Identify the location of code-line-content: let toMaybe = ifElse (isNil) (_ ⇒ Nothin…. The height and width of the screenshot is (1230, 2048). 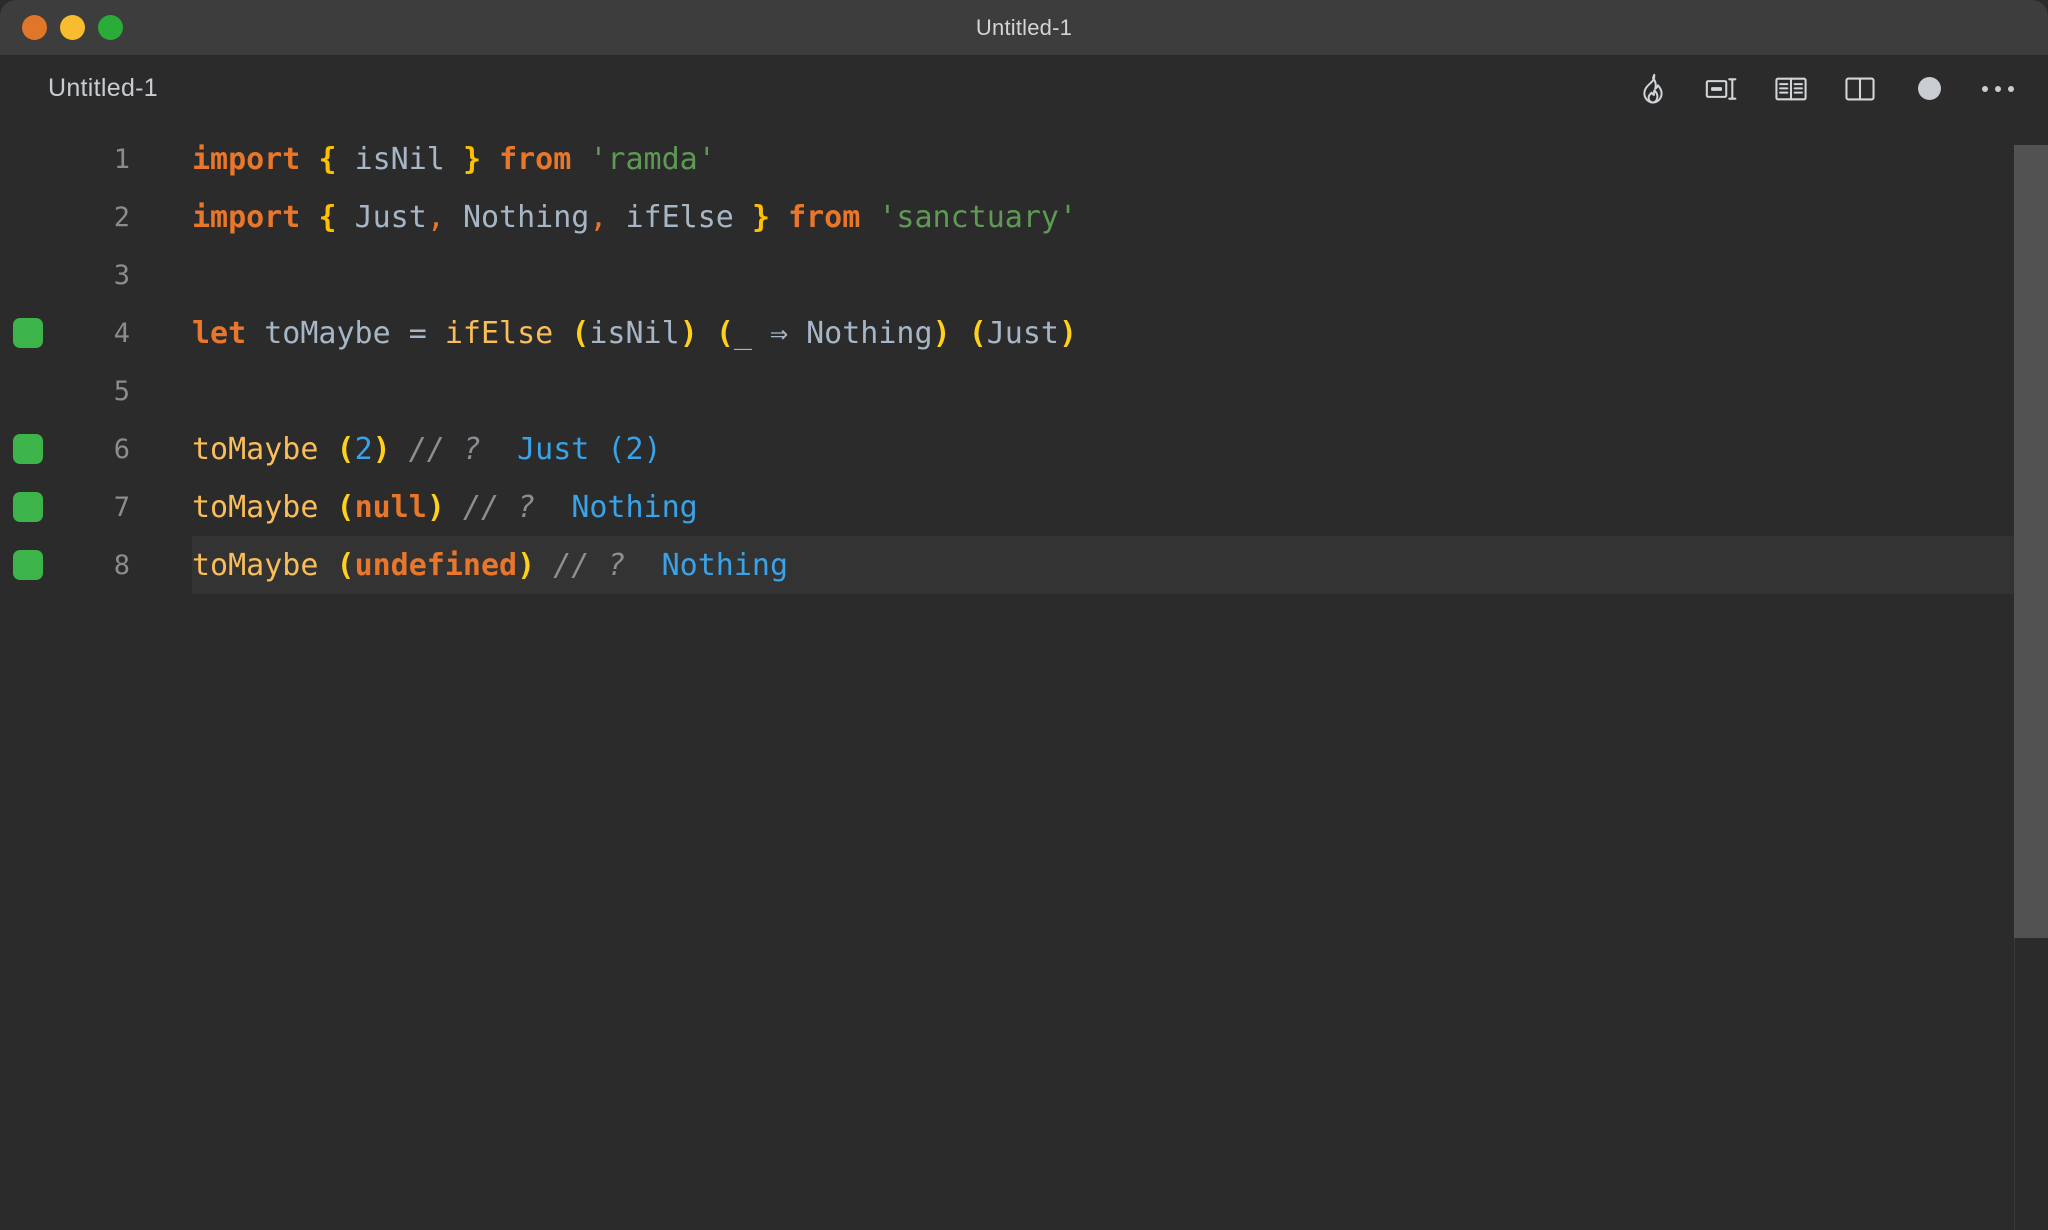
(1120, 333).